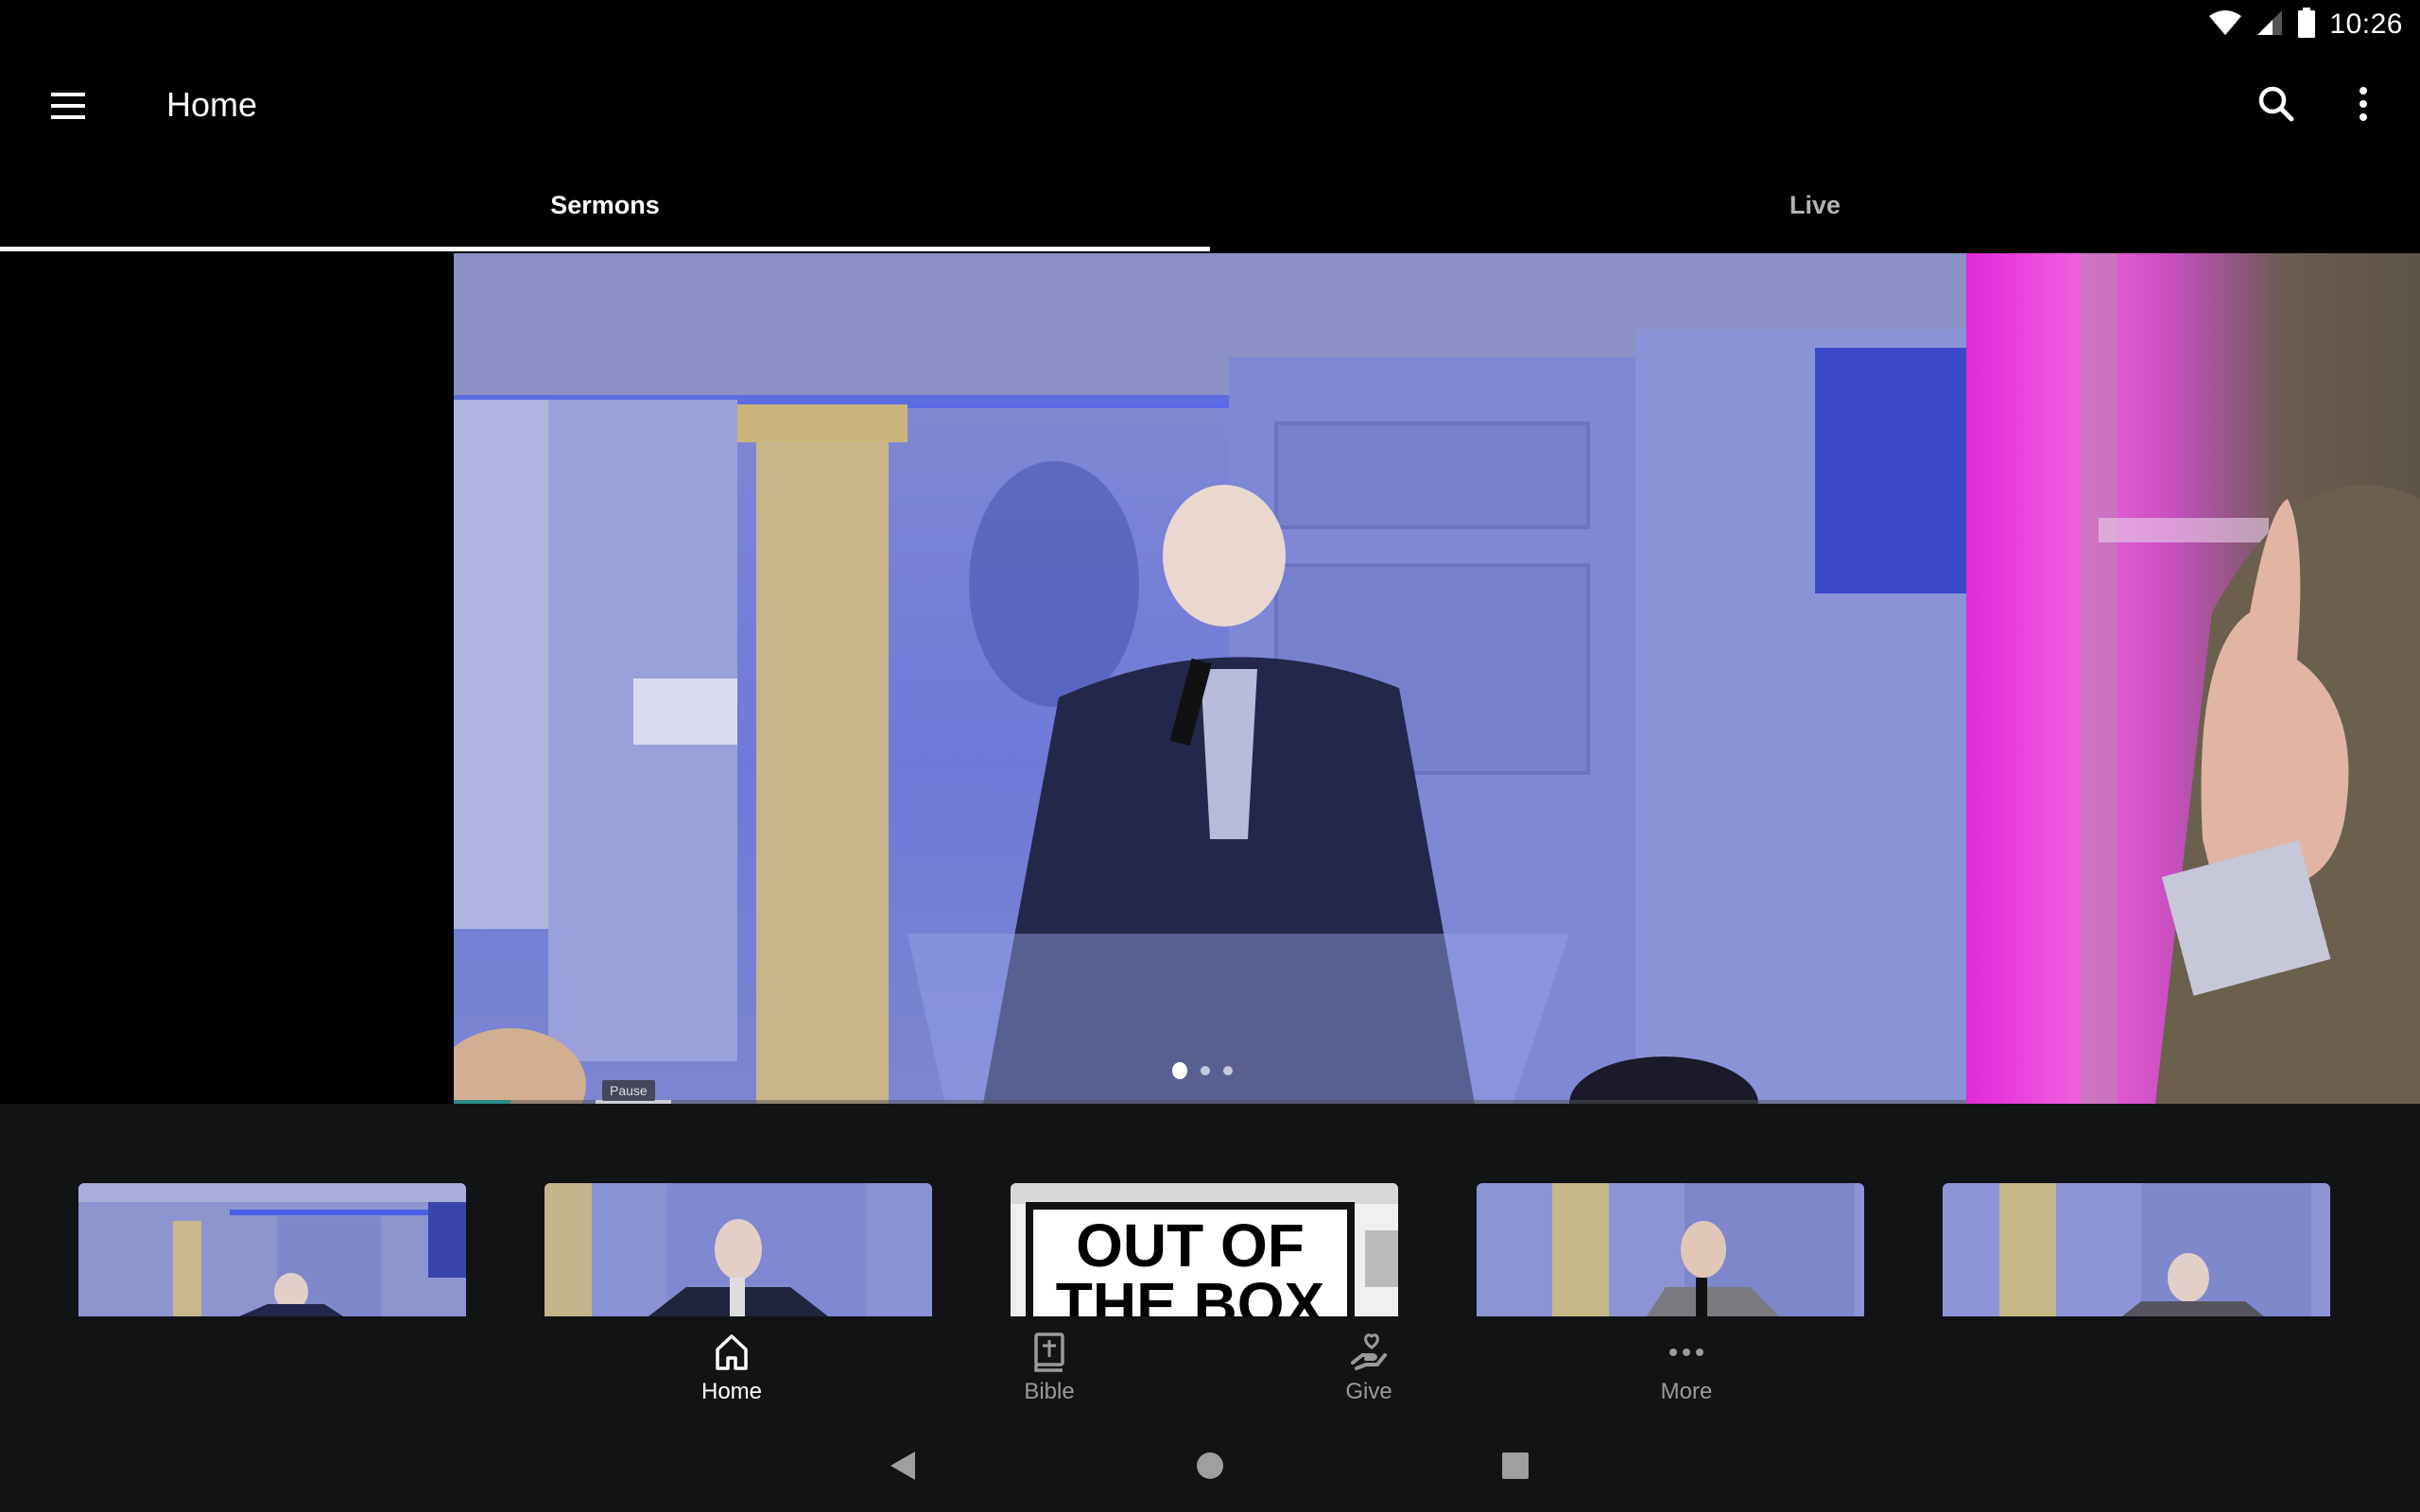  What do you see at coordinates (2270, 25) in the screenshot?
I see `cell-signal-icon` at bounding box center [2270, 25].